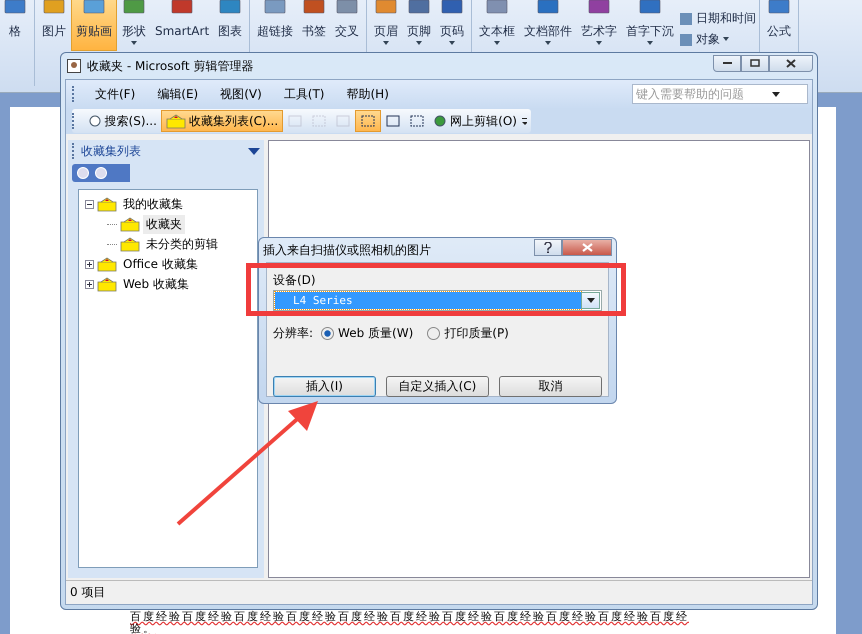  What do you see at coordinates (294, 280) in the screenshot?
I see `field-label: 设备(D)` at bounding box center [294, 280].